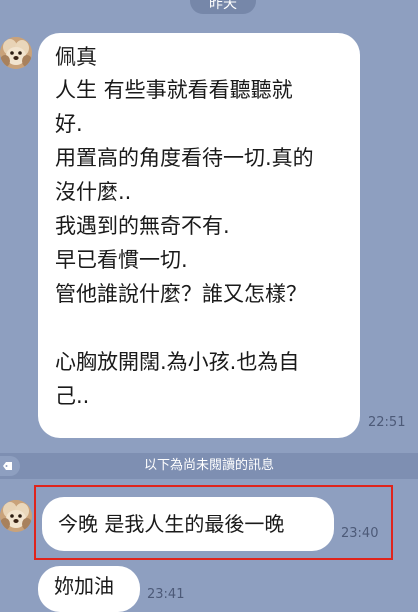  What do you see at coordinates (142, 226) in the screenshot?
I see `message-line: 我遇到的無奇不有.` at bounding box center [142, 226].